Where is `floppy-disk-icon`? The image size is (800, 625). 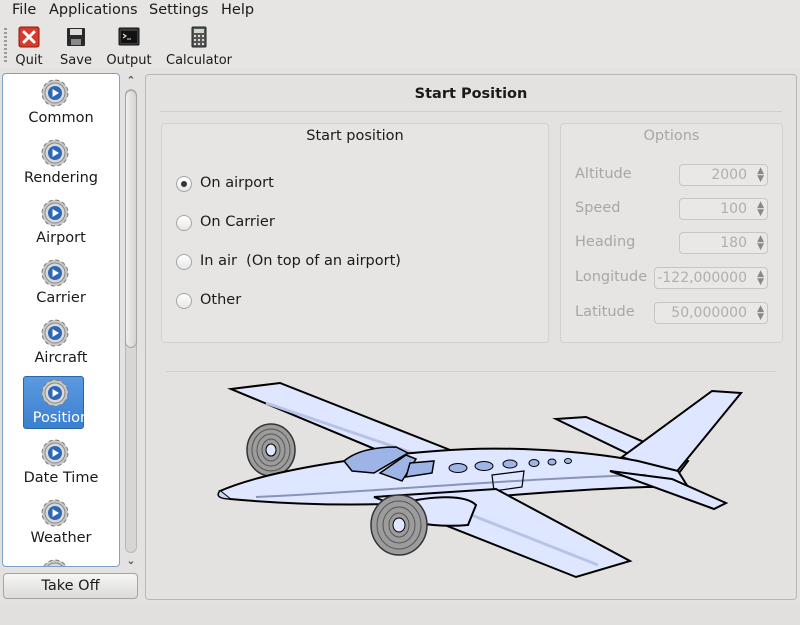
floppy-disk-icon is located at coordinates (76, 37).